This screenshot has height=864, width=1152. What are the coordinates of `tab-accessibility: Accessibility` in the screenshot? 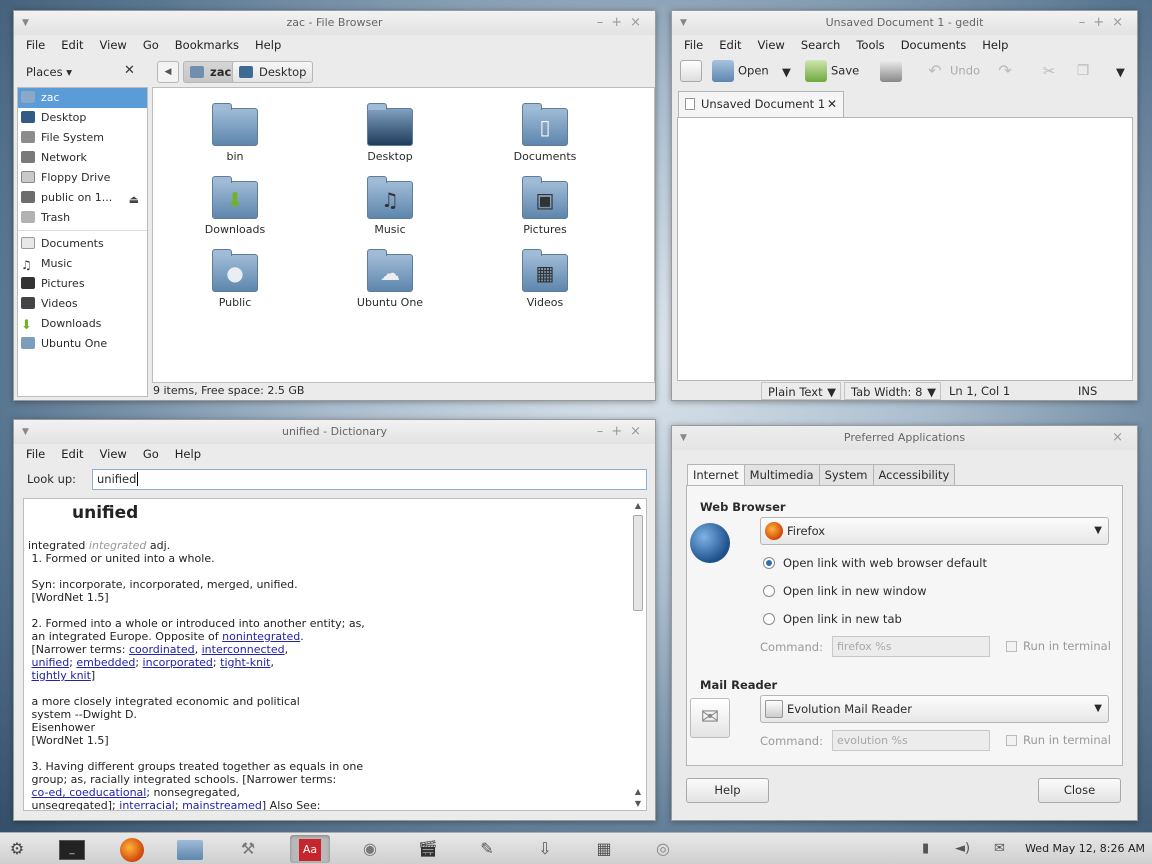 It's located at (914, 474).